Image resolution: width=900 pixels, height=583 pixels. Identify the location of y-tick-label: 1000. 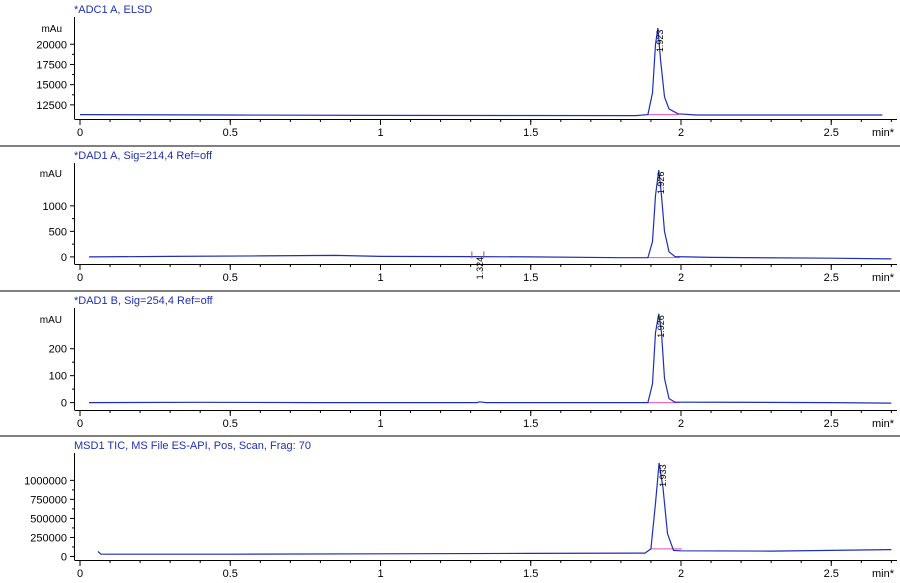
(55, 207).